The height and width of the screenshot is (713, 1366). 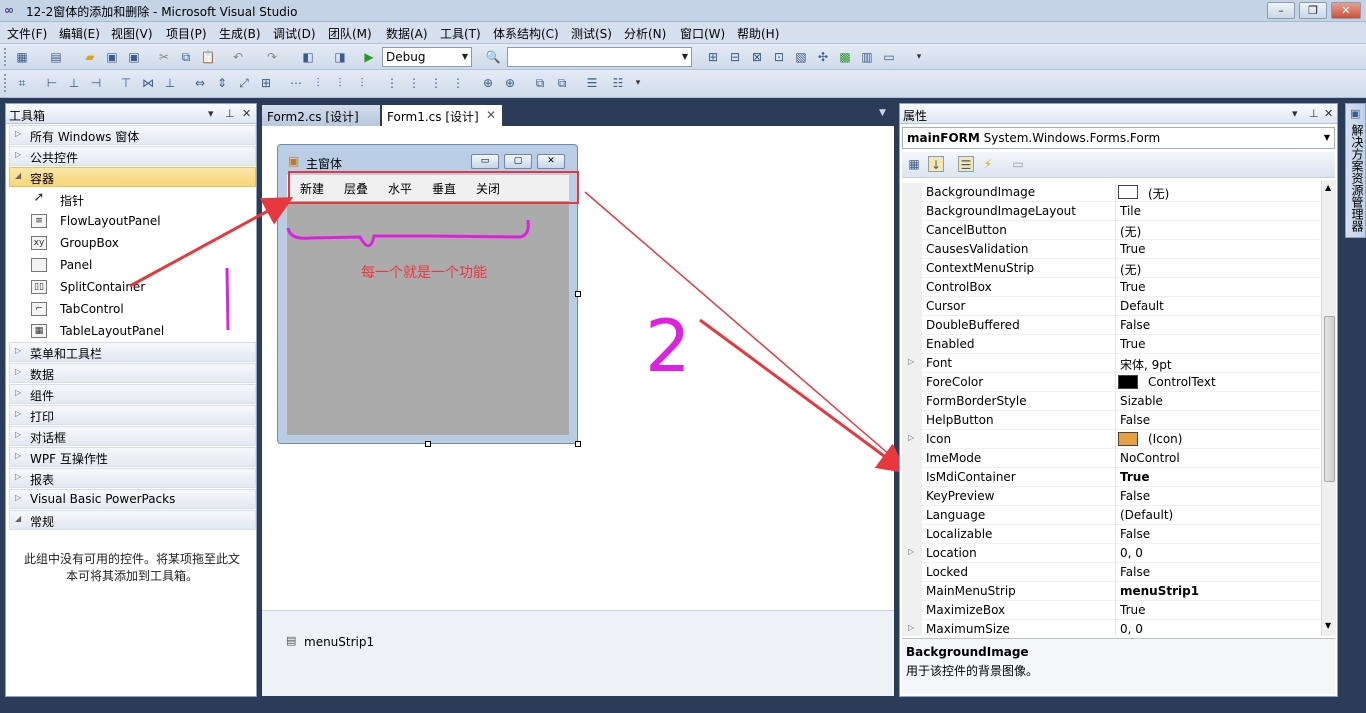 What do you see at coordinates (1111, 325) in the screenshot?
I see `property-row: DoubleBuffered False` at bounding box center [1111, 325].